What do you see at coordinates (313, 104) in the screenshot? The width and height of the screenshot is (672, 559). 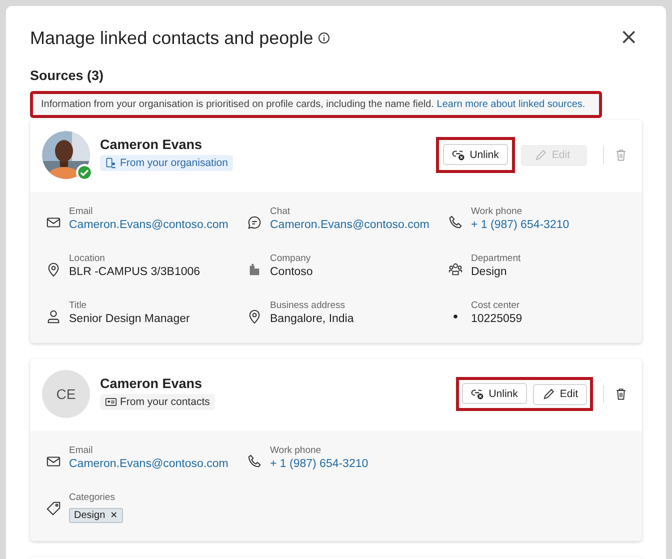 I see `banner-text: Information from your organisation is prioritised on profile cards, including the name field. Learn more about linked sources.` at bounding box center [313, 104].